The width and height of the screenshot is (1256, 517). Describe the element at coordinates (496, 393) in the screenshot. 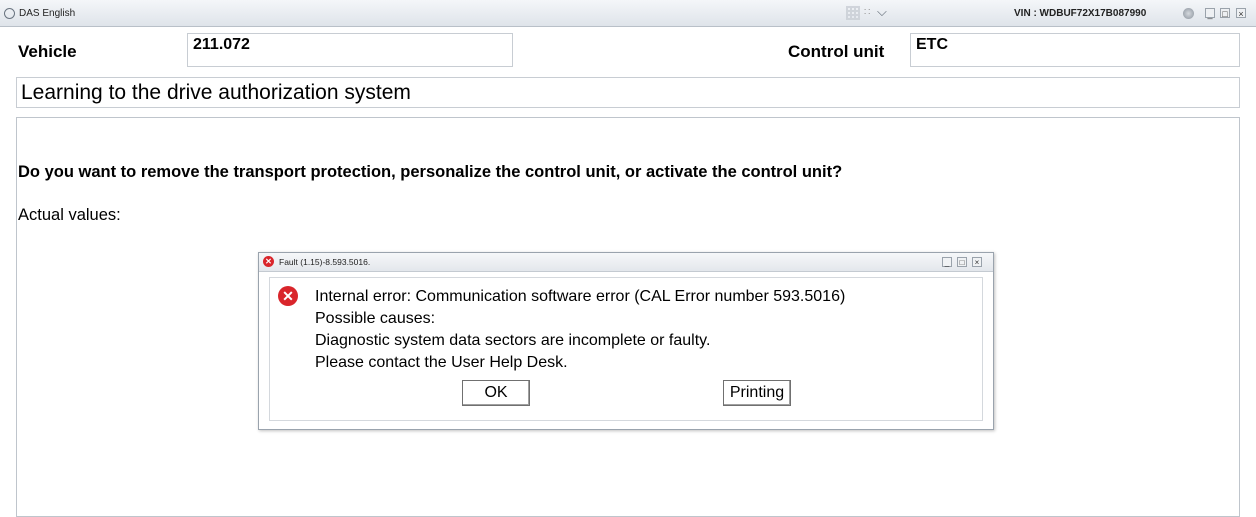

I see `ok-button: OK` at that location.